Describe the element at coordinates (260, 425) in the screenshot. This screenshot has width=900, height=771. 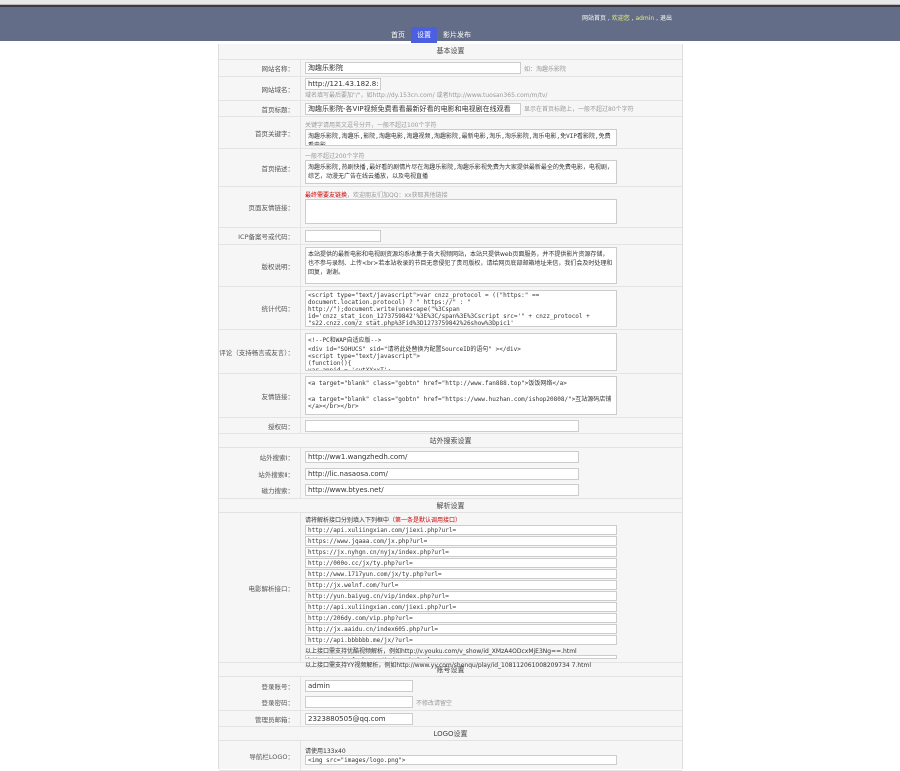
I see `label: 授权码：` at that location.